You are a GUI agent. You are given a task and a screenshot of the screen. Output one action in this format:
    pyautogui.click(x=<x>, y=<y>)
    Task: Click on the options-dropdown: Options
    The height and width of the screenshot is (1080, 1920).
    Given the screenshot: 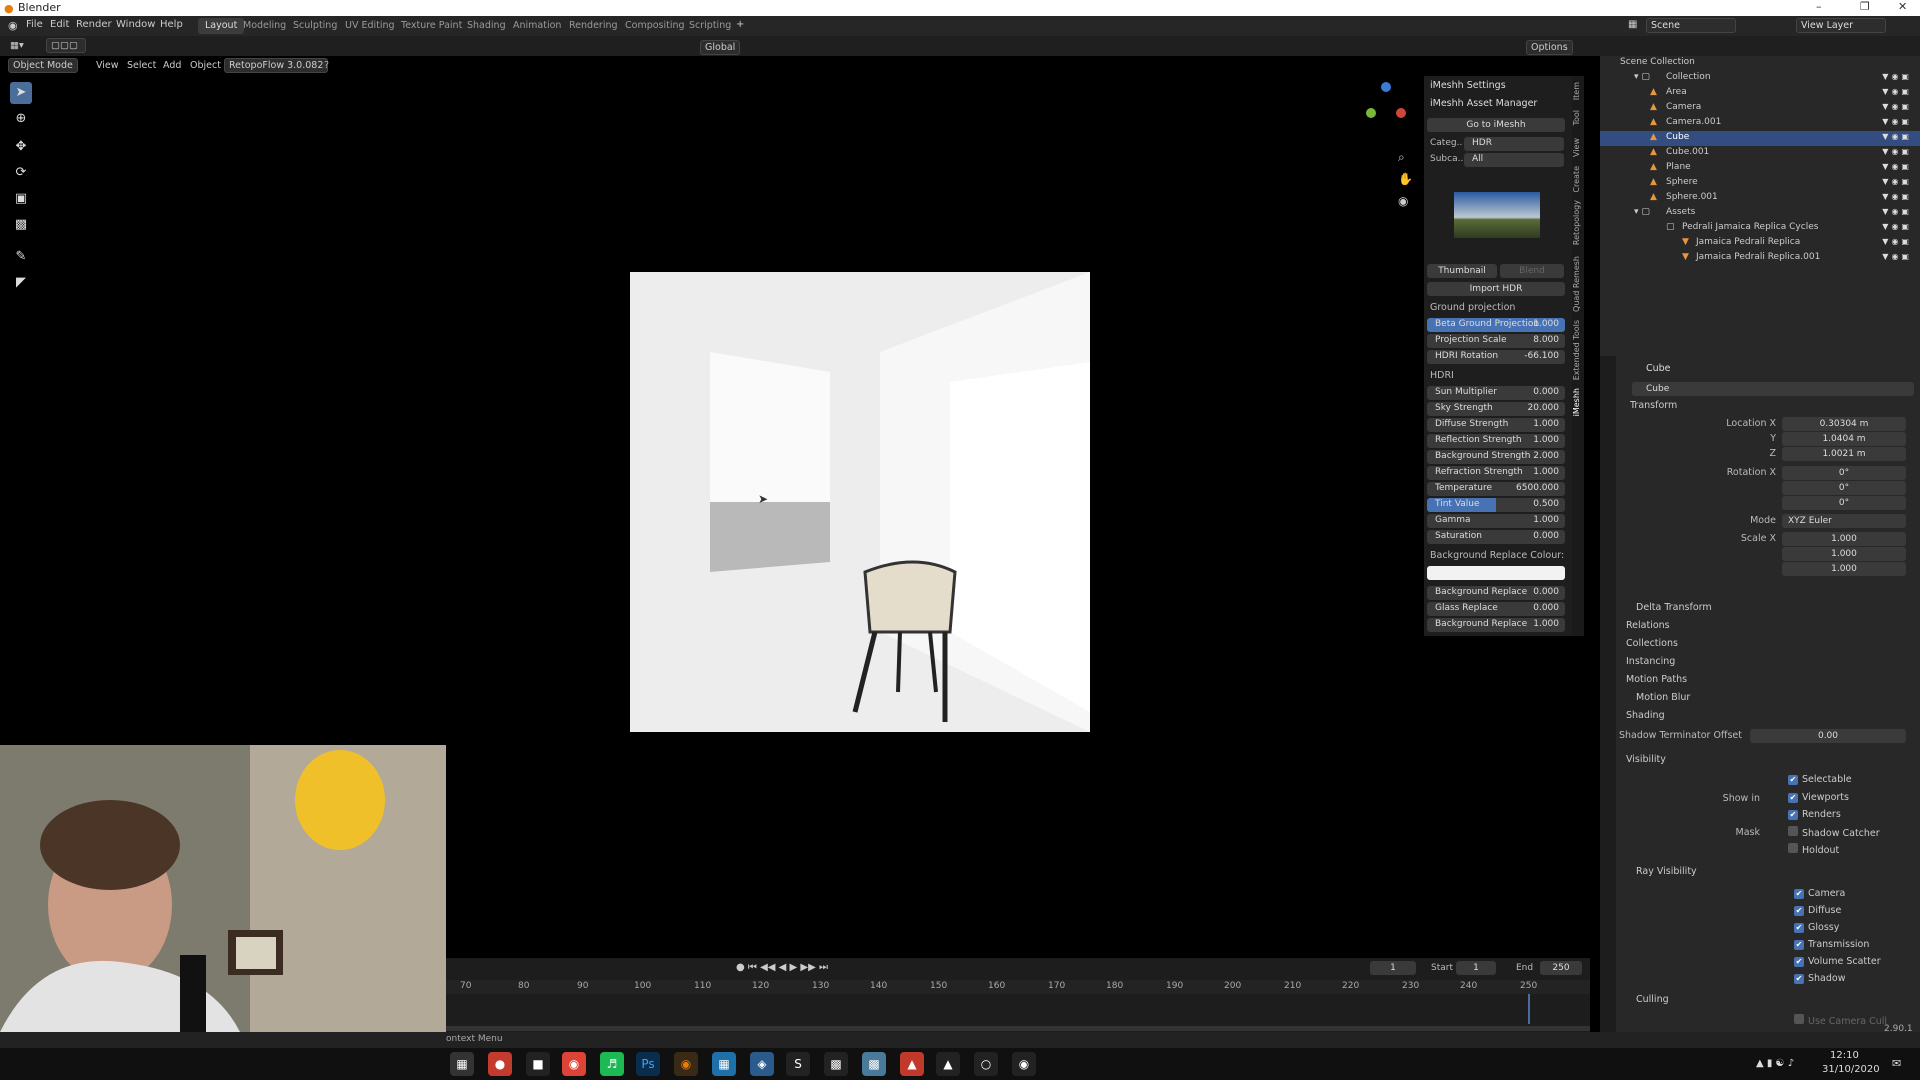 What is the action you would take?
    pyautogui.click(x=1549, y=47)
    